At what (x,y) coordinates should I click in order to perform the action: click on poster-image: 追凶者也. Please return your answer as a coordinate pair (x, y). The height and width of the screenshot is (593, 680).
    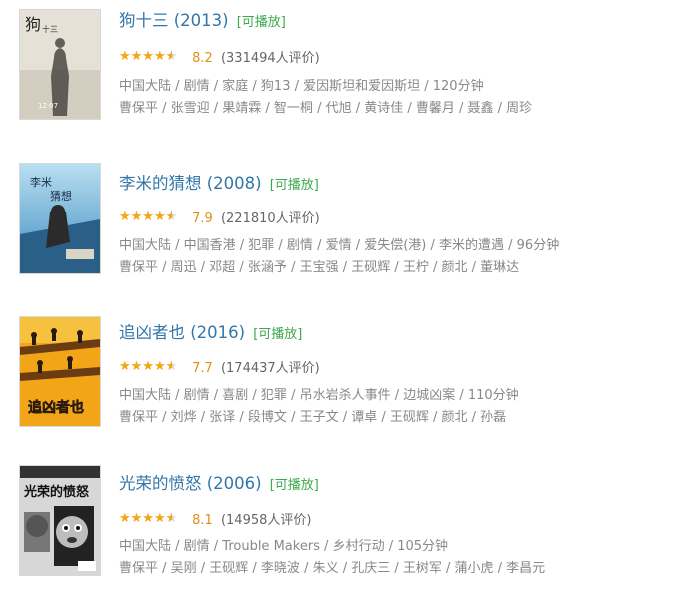
    Looking at the image, I should click on (60, 371).